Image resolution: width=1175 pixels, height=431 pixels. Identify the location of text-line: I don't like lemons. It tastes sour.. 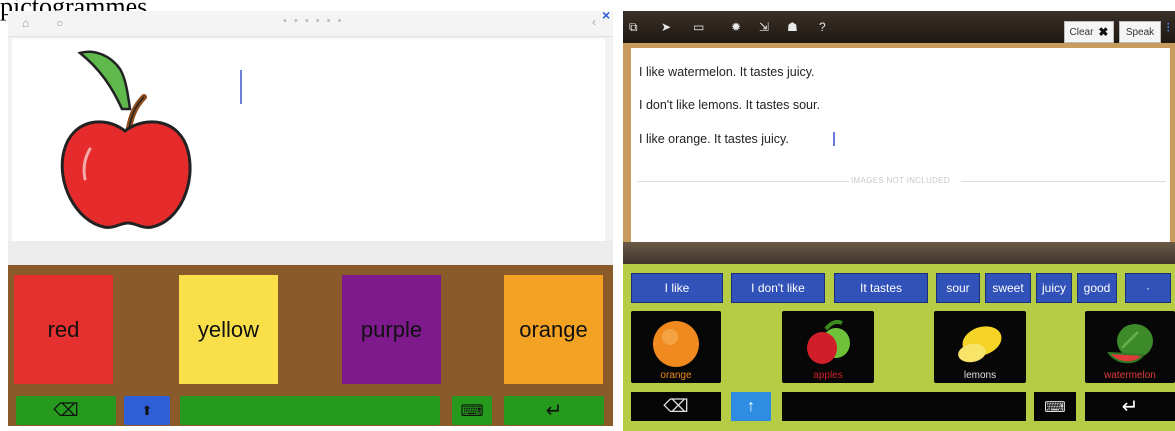
(729, 105).